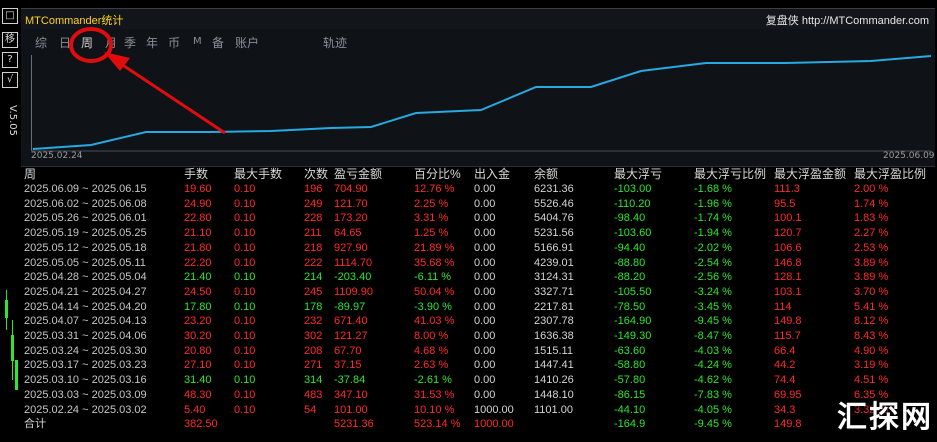 The image size is (937, 442). What do you see at coordinates (785, 365) in the screenshot?
I see `row-max-float-profit: 44.2` at bounding box center [785, 365].